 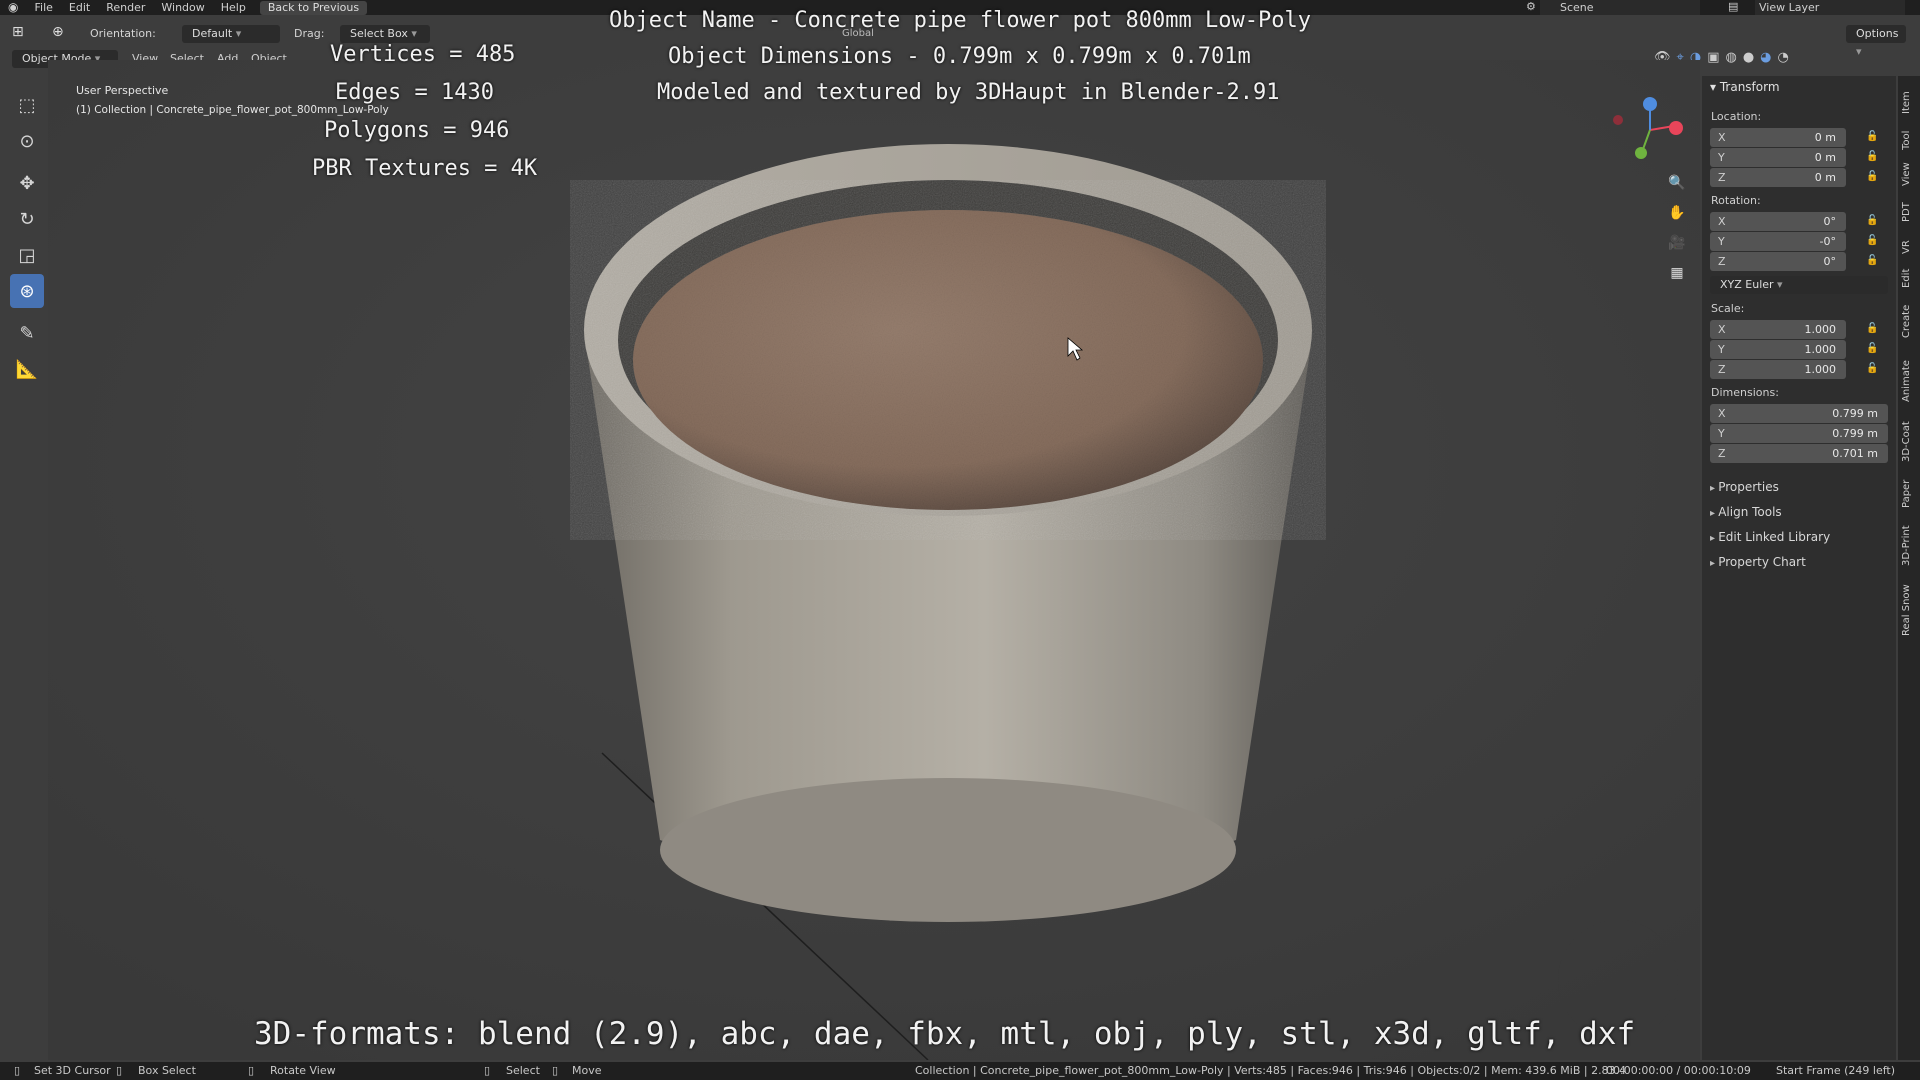 I want to click on transform-panel-header: ▾ Transform, so click(x=1745, y=87).